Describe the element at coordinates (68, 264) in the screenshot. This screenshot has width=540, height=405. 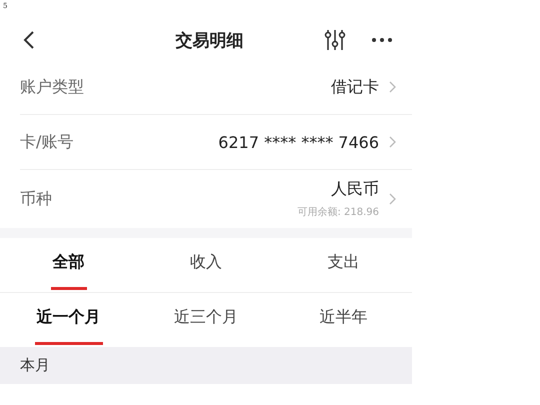
I see `tab: 全部` at that location.